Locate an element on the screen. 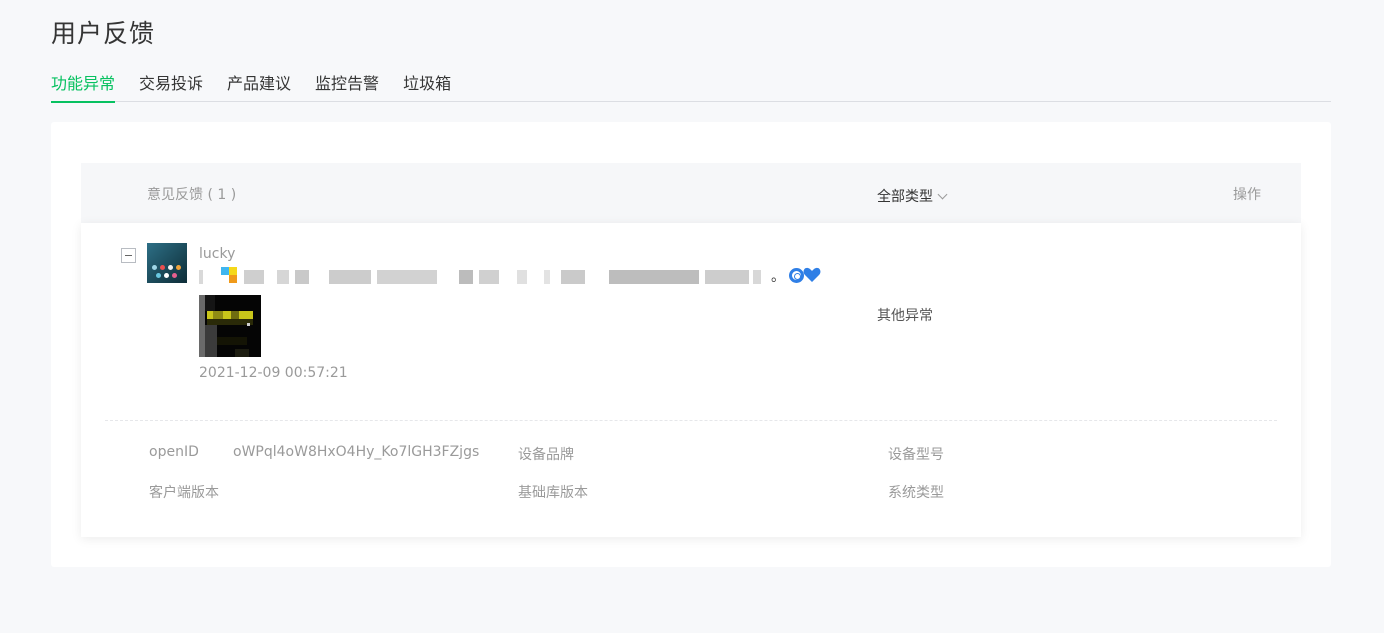 The image size is (1384, 633). tab-function-error: 功能异常 is located at coordinates (83, 86).